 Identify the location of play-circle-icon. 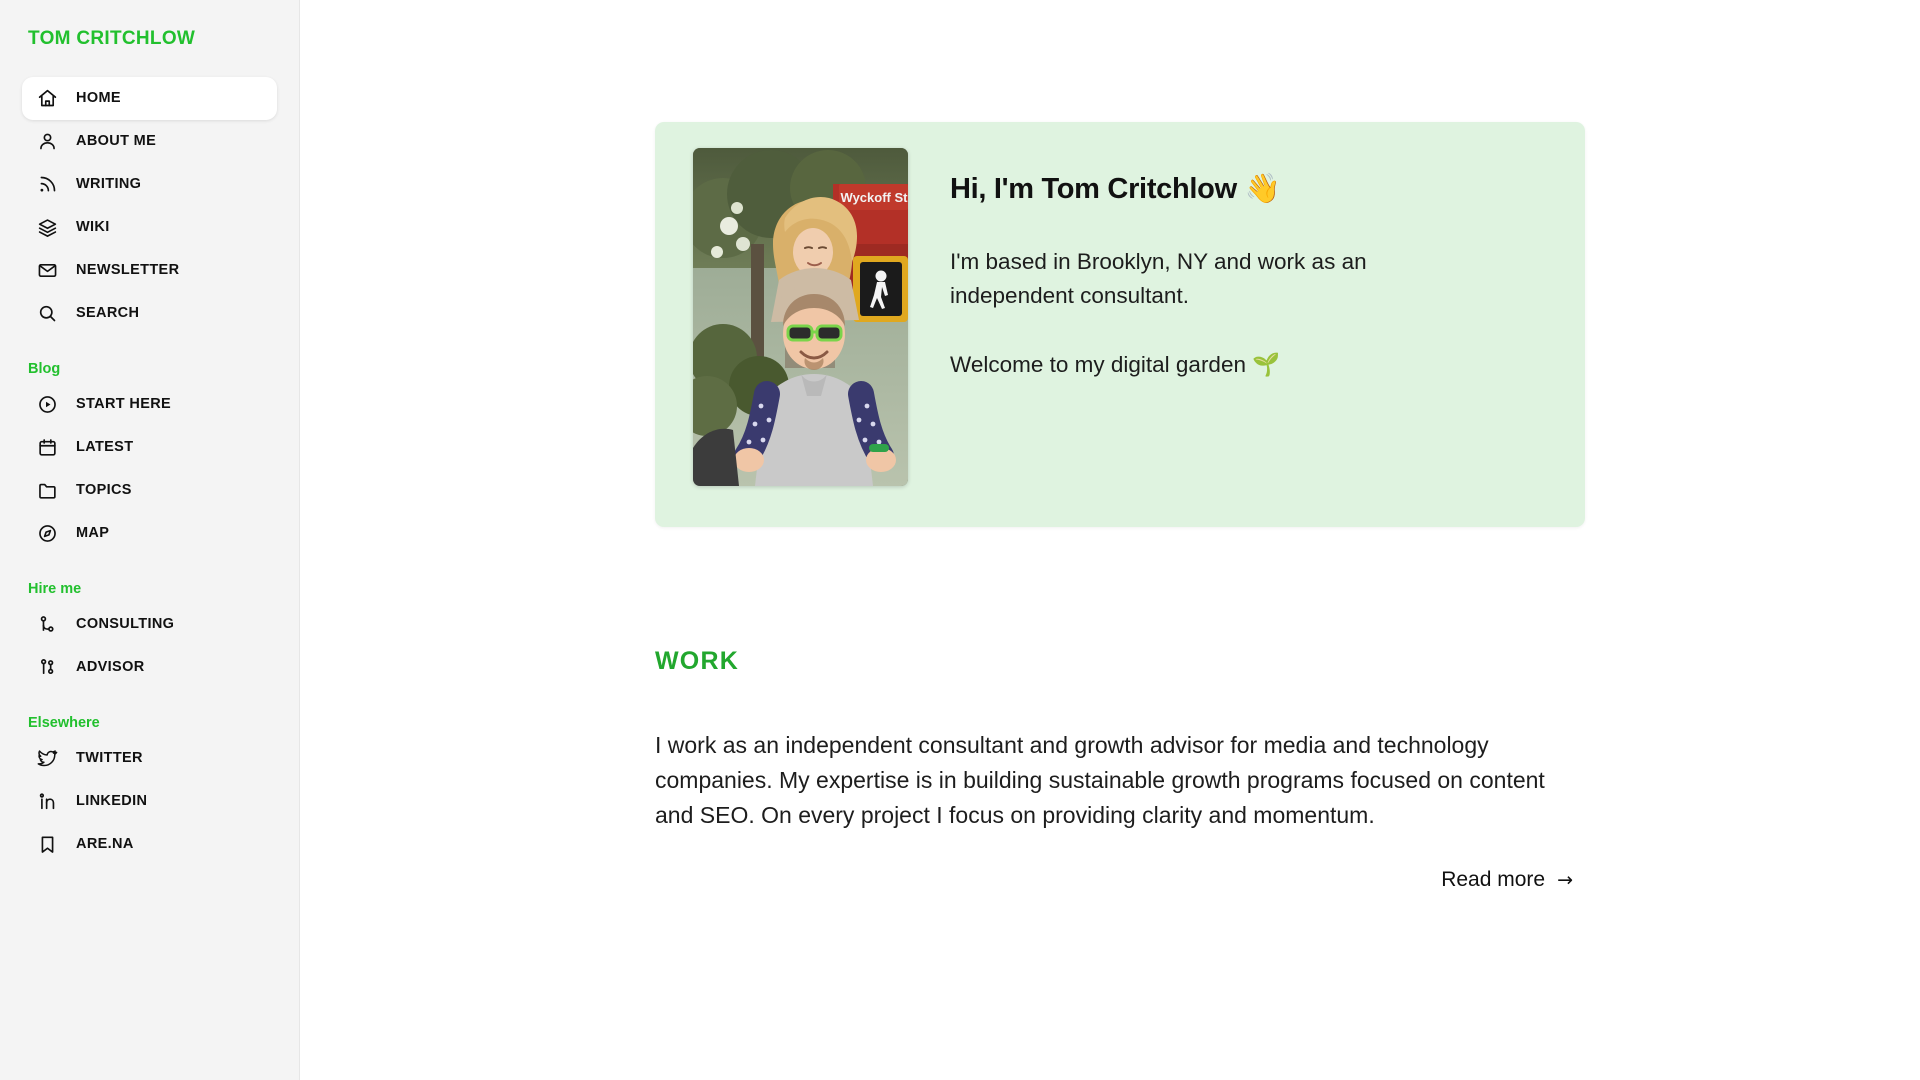
(47, 404).